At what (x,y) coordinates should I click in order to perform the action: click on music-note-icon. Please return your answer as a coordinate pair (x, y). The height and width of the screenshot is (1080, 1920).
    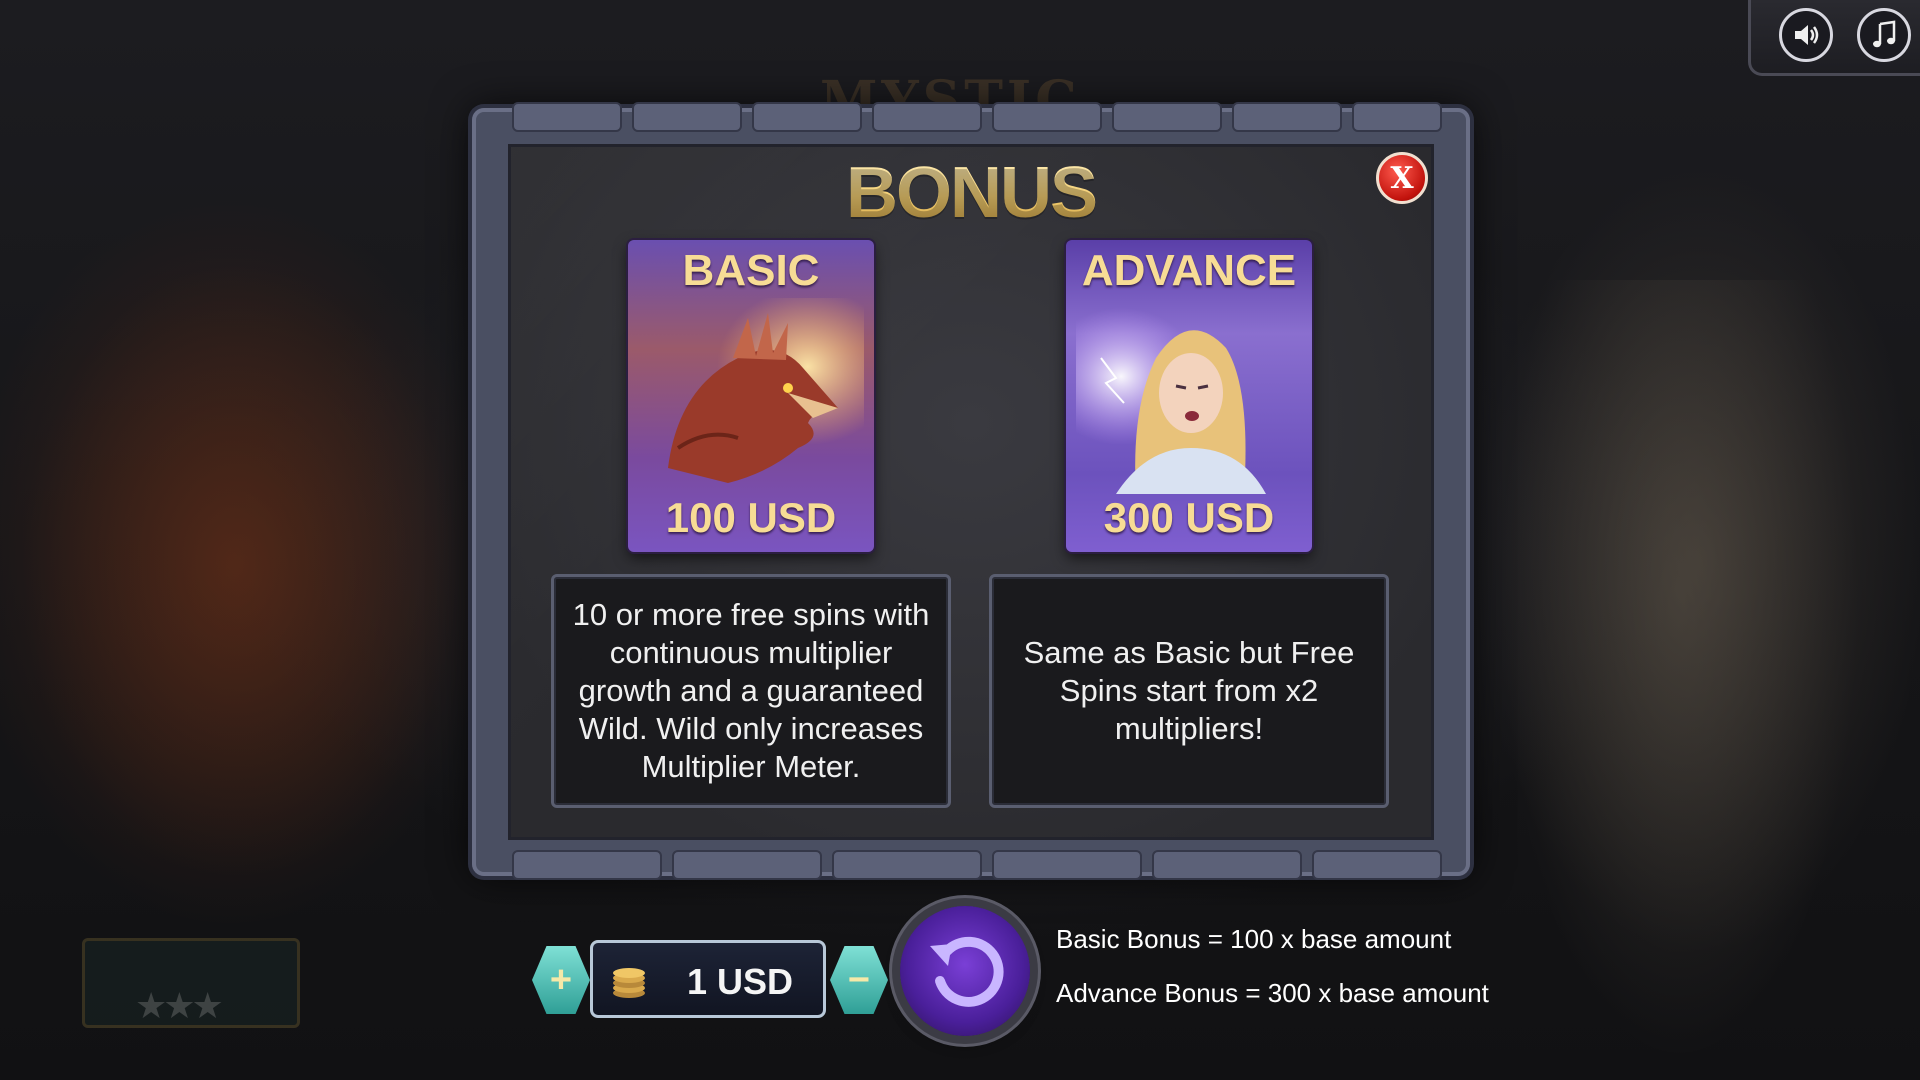
    Looking at the image, I should click on (1884, 34).